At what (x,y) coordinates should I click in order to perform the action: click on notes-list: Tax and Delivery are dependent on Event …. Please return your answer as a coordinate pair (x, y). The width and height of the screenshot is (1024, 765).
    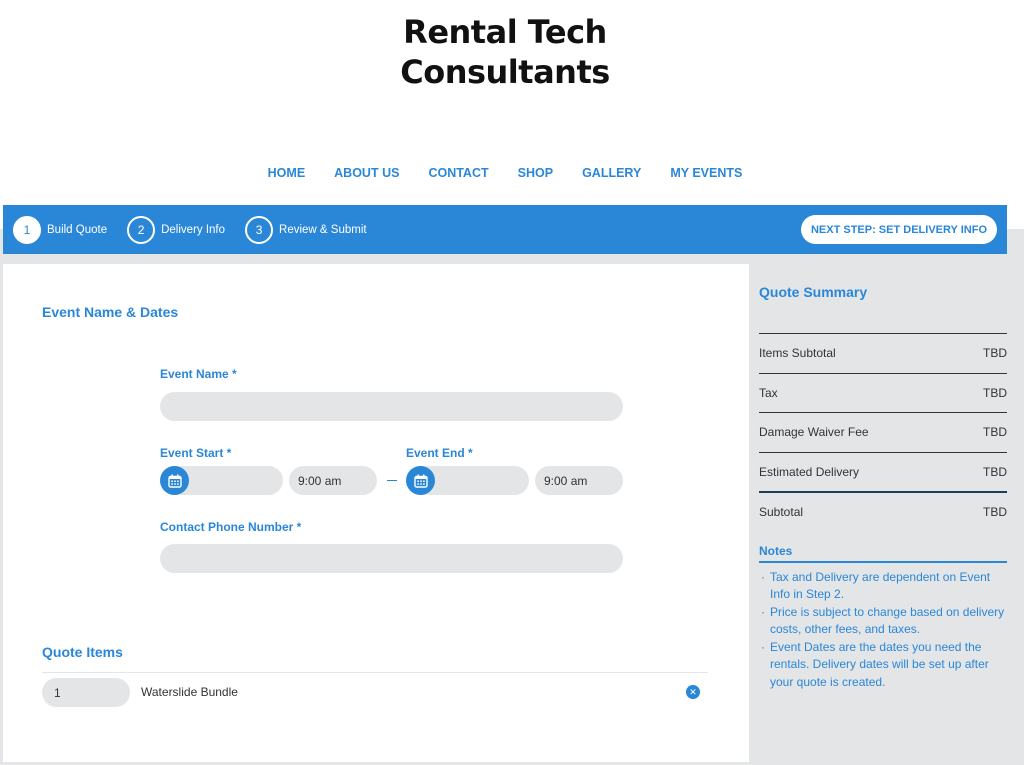
    Looking at the image, I should click on (883, 630).